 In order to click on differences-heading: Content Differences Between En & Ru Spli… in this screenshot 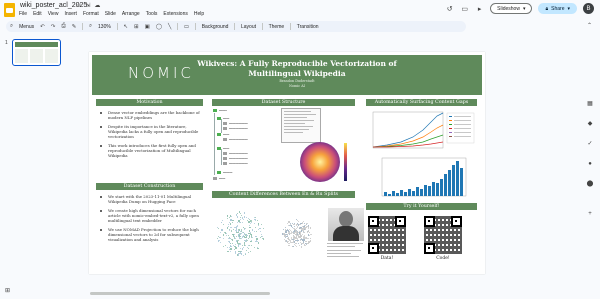, I will do `click(283, 194)`.